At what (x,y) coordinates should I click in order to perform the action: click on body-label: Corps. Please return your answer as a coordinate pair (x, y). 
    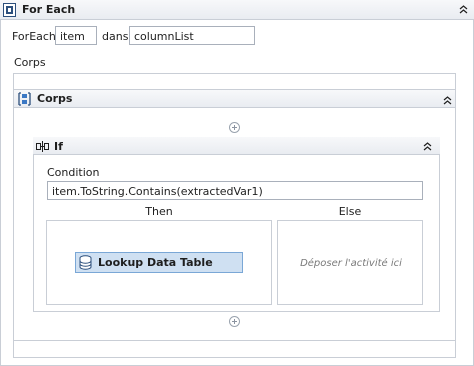
    Looking at the image, I should click on (30, 62).